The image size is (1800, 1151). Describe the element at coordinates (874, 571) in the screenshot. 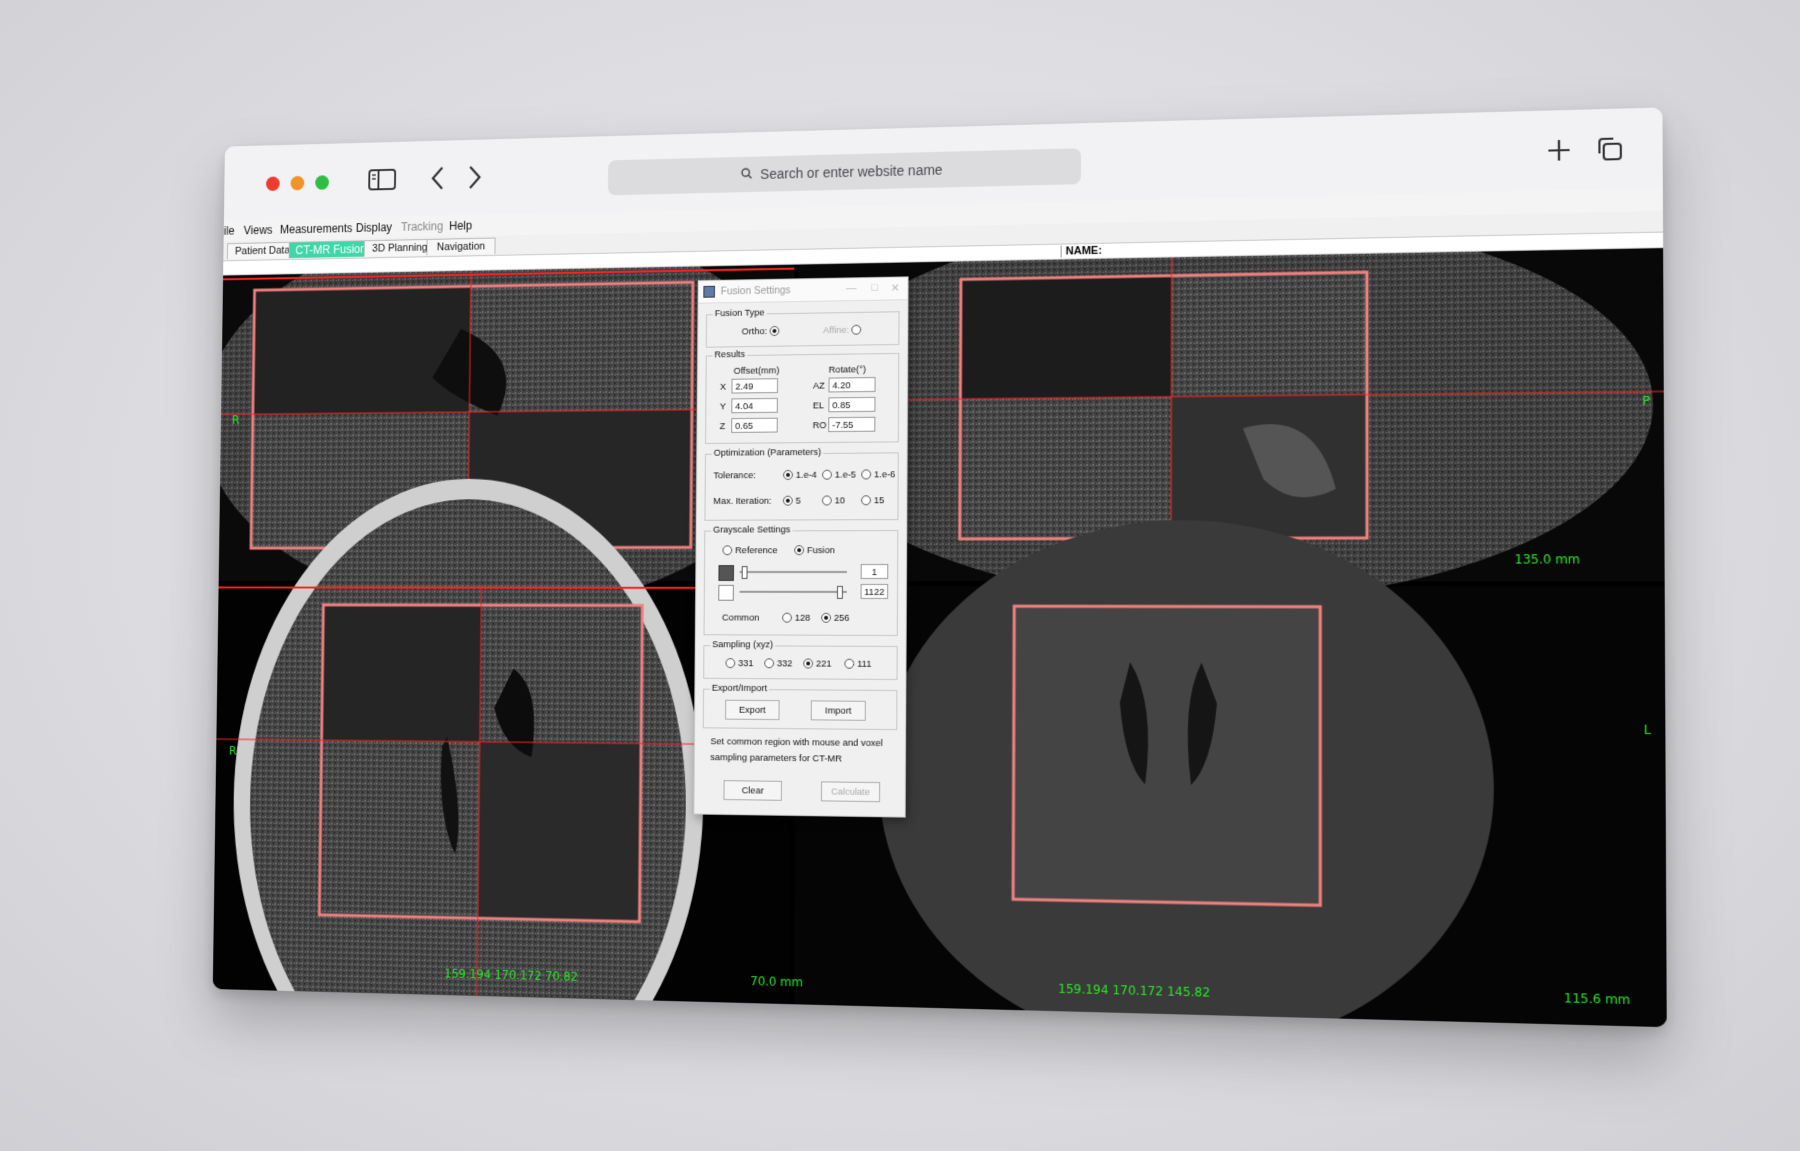

I see `min-value-field: 1` at that location.